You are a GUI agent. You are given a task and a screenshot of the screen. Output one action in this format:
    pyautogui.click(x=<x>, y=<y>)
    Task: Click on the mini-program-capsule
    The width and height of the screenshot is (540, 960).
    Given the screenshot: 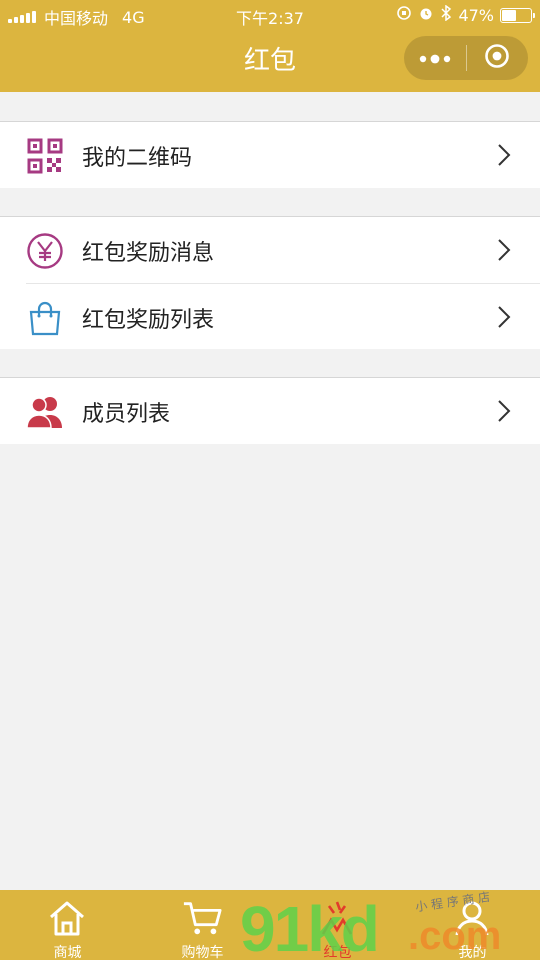 What is the action you would take?
    pyautogui.click(x=466, y=58)
    